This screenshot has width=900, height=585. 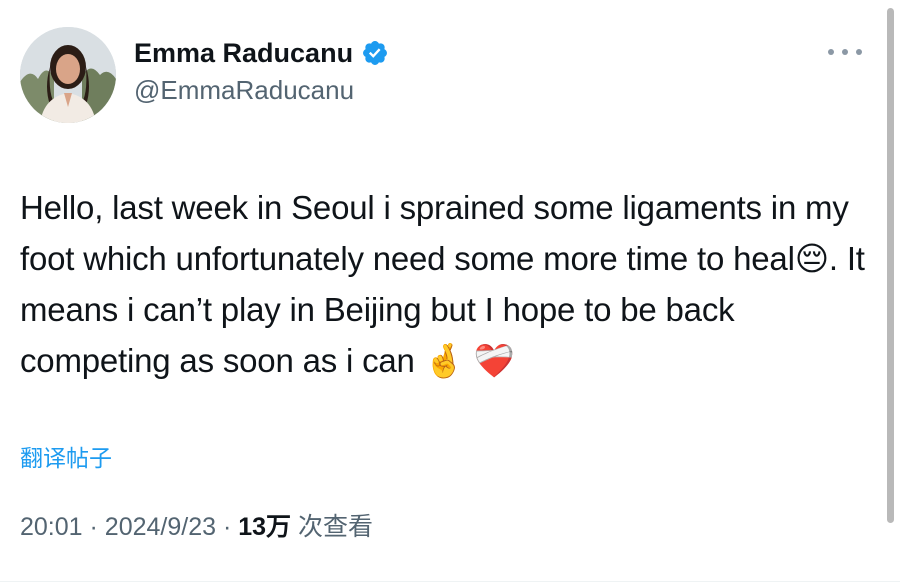 What do you see at coordinates (375, 53) in the screenshot?
I see `verified-badge-icon` at bounding box center [375, 53].